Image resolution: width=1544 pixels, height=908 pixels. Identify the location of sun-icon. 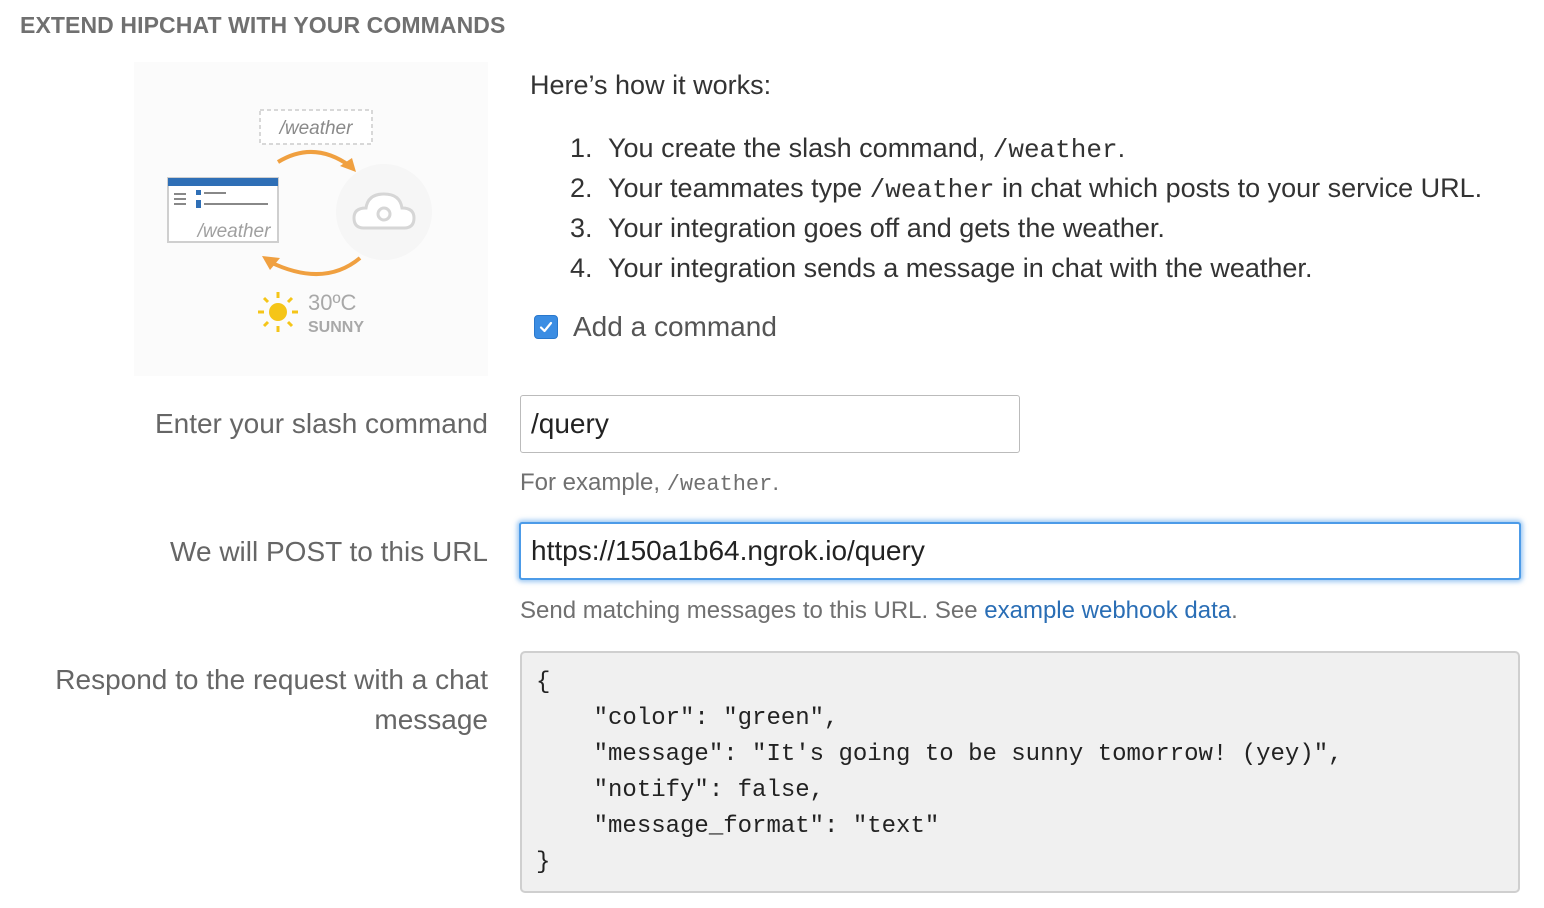
(278, 312).